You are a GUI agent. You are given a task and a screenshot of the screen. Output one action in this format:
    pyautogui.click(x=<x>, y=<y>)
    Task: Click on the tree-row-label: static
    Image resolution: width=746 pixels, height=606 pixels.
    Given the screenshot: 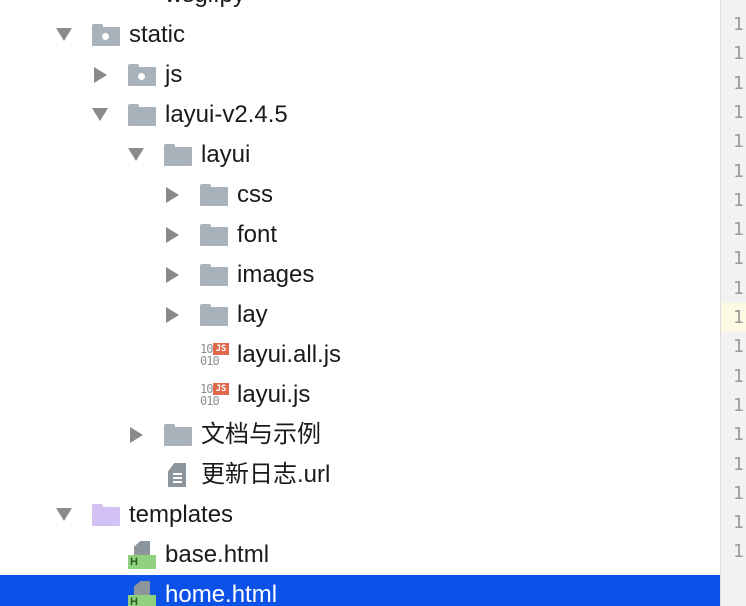 What is the action you would take?
    pyautogui.click(x=157, y=34)
    